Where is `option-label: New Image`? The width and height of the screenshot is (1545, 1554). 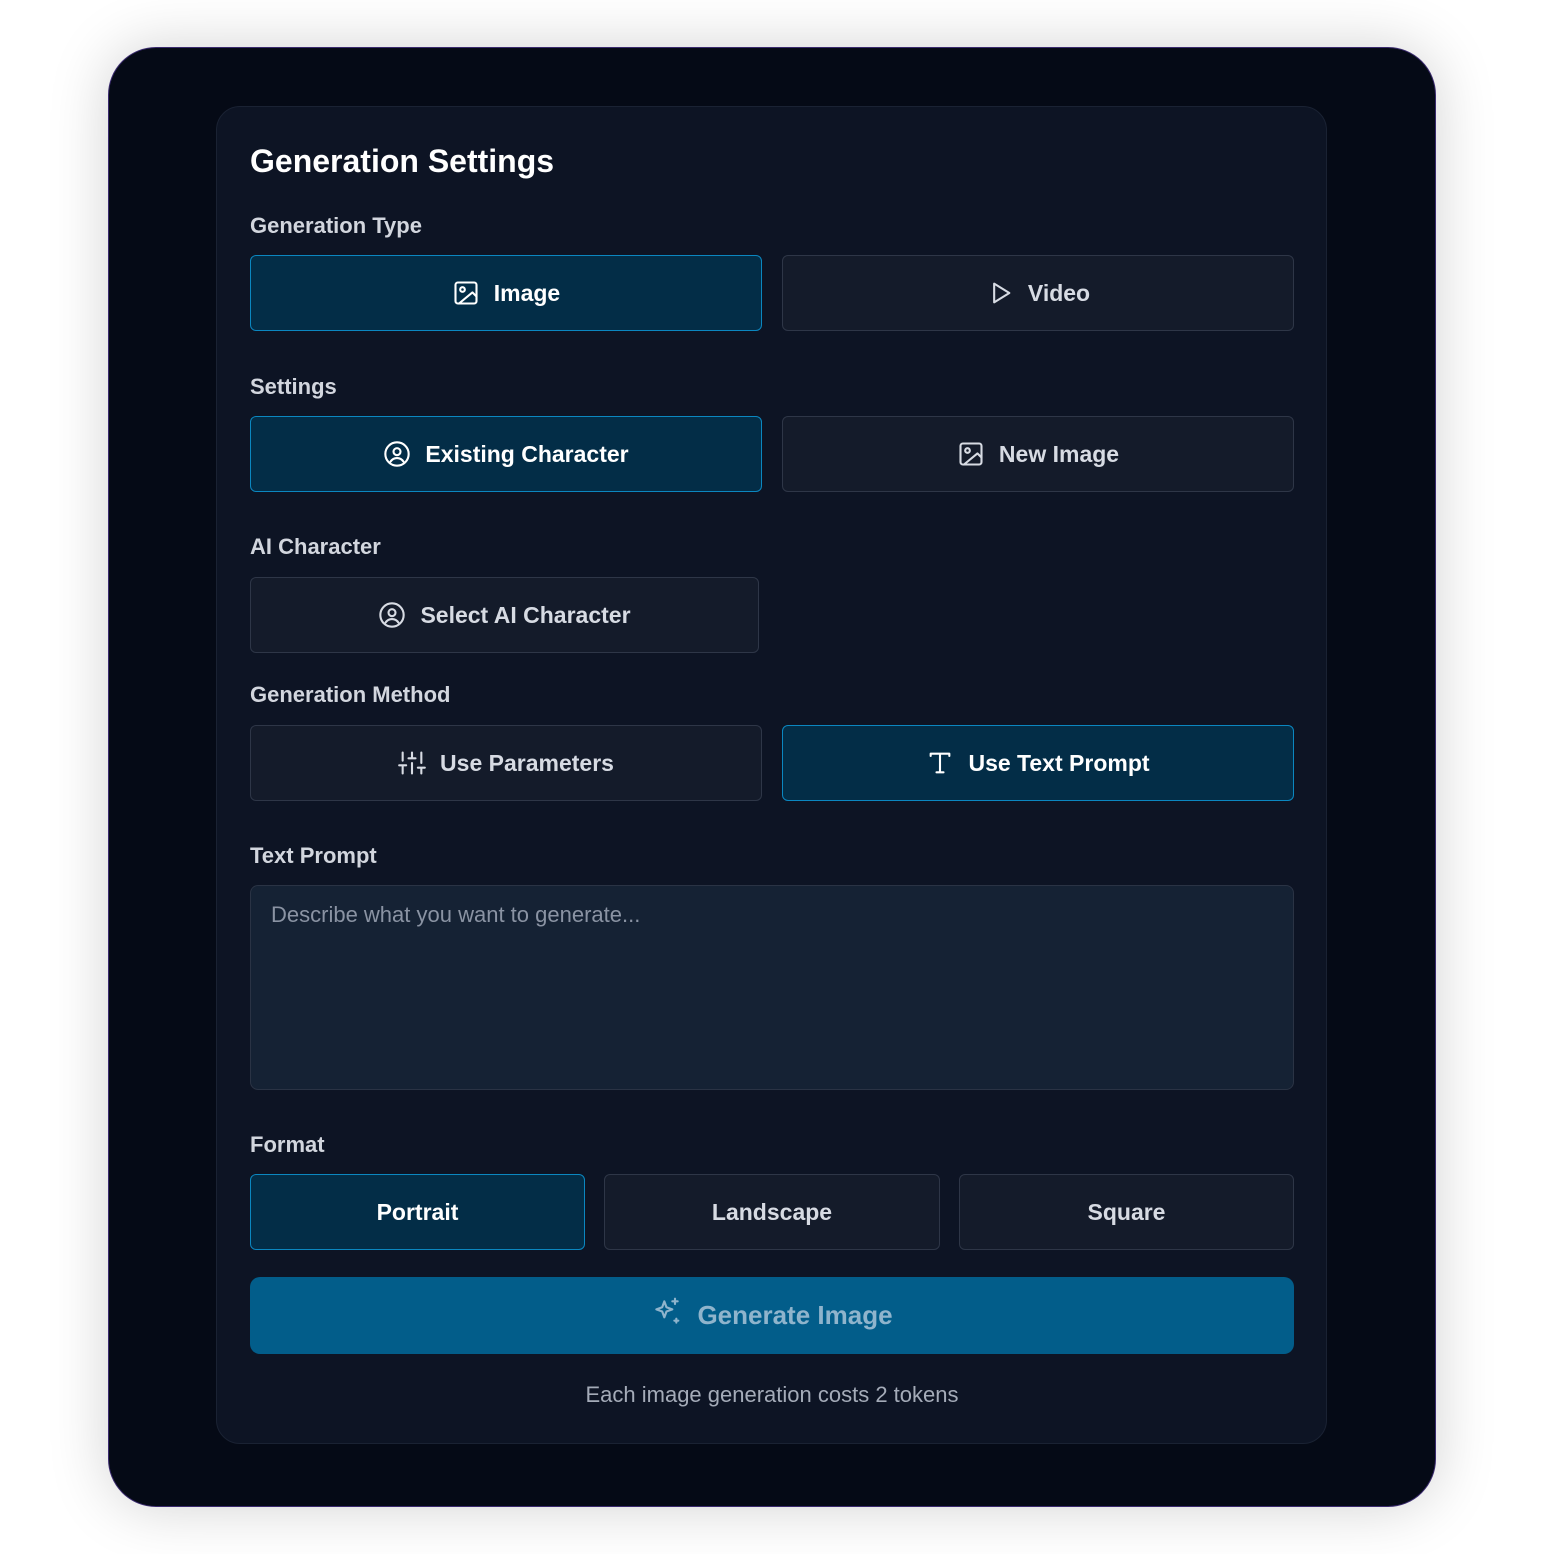 option-label: New Image is located at coordinates (1059, 453).